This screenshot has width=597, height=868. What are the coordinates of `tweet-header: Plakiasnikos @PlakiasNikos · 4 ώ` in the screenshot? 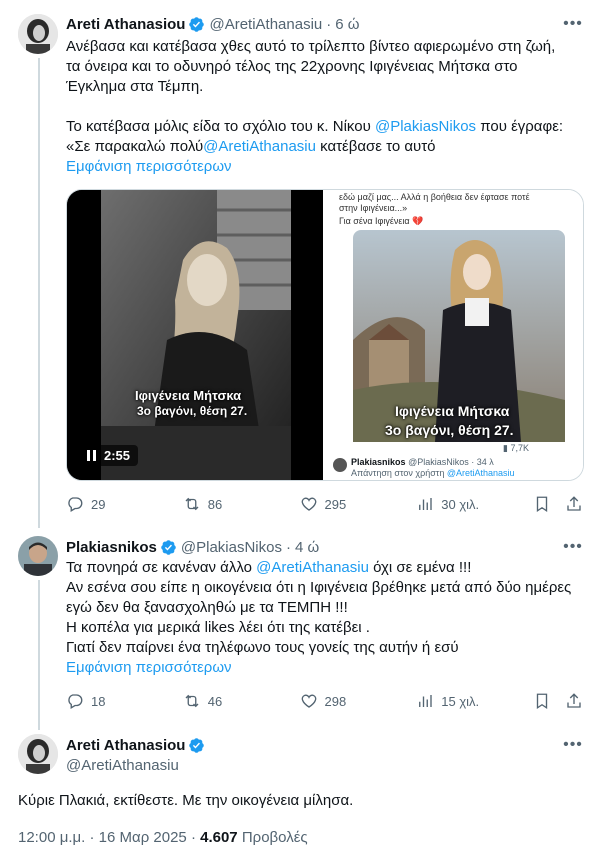 It's located at (192, 547).